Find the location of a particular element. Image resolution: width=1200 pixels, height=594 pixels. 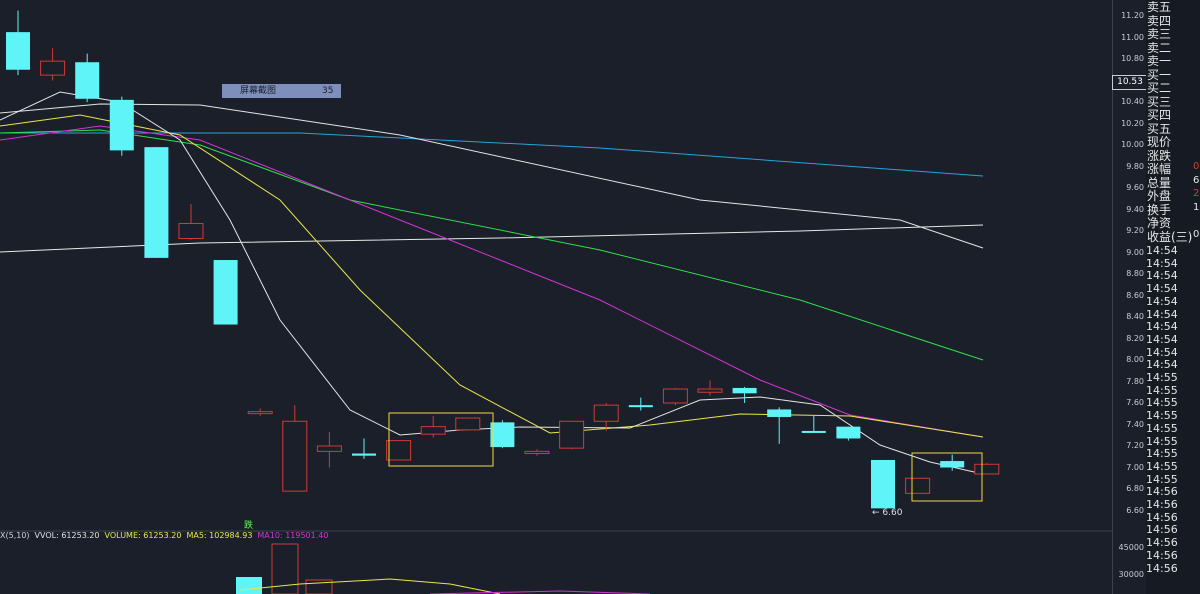

volume-header-item: X(5,10) is located at coordinates (15, 535).